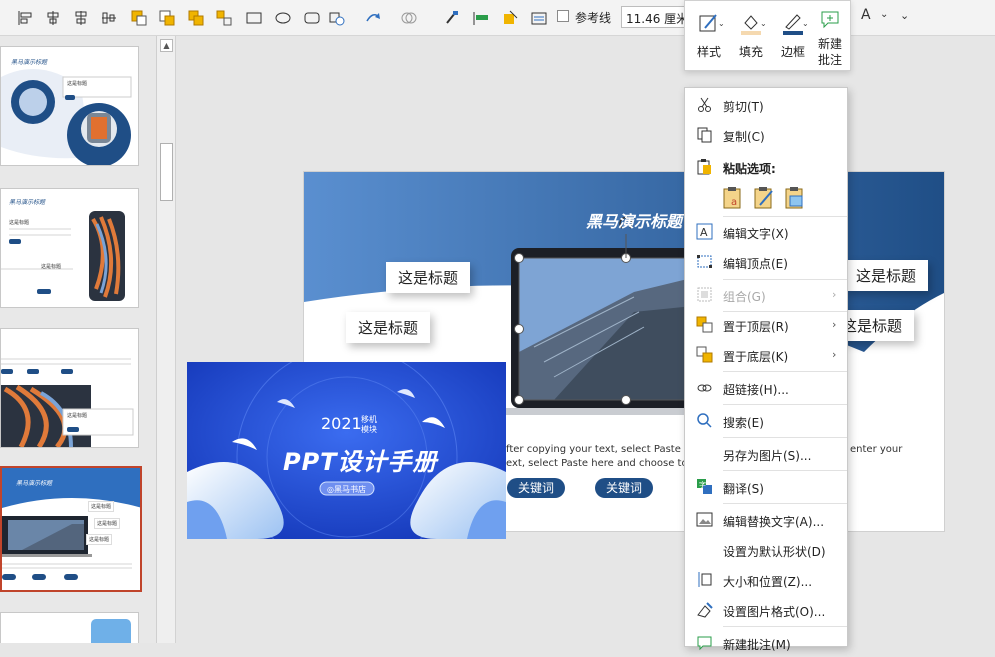  Describe the element at coordinates (167, 18) in the screenshot. I see `send-backward-icon` at that location.